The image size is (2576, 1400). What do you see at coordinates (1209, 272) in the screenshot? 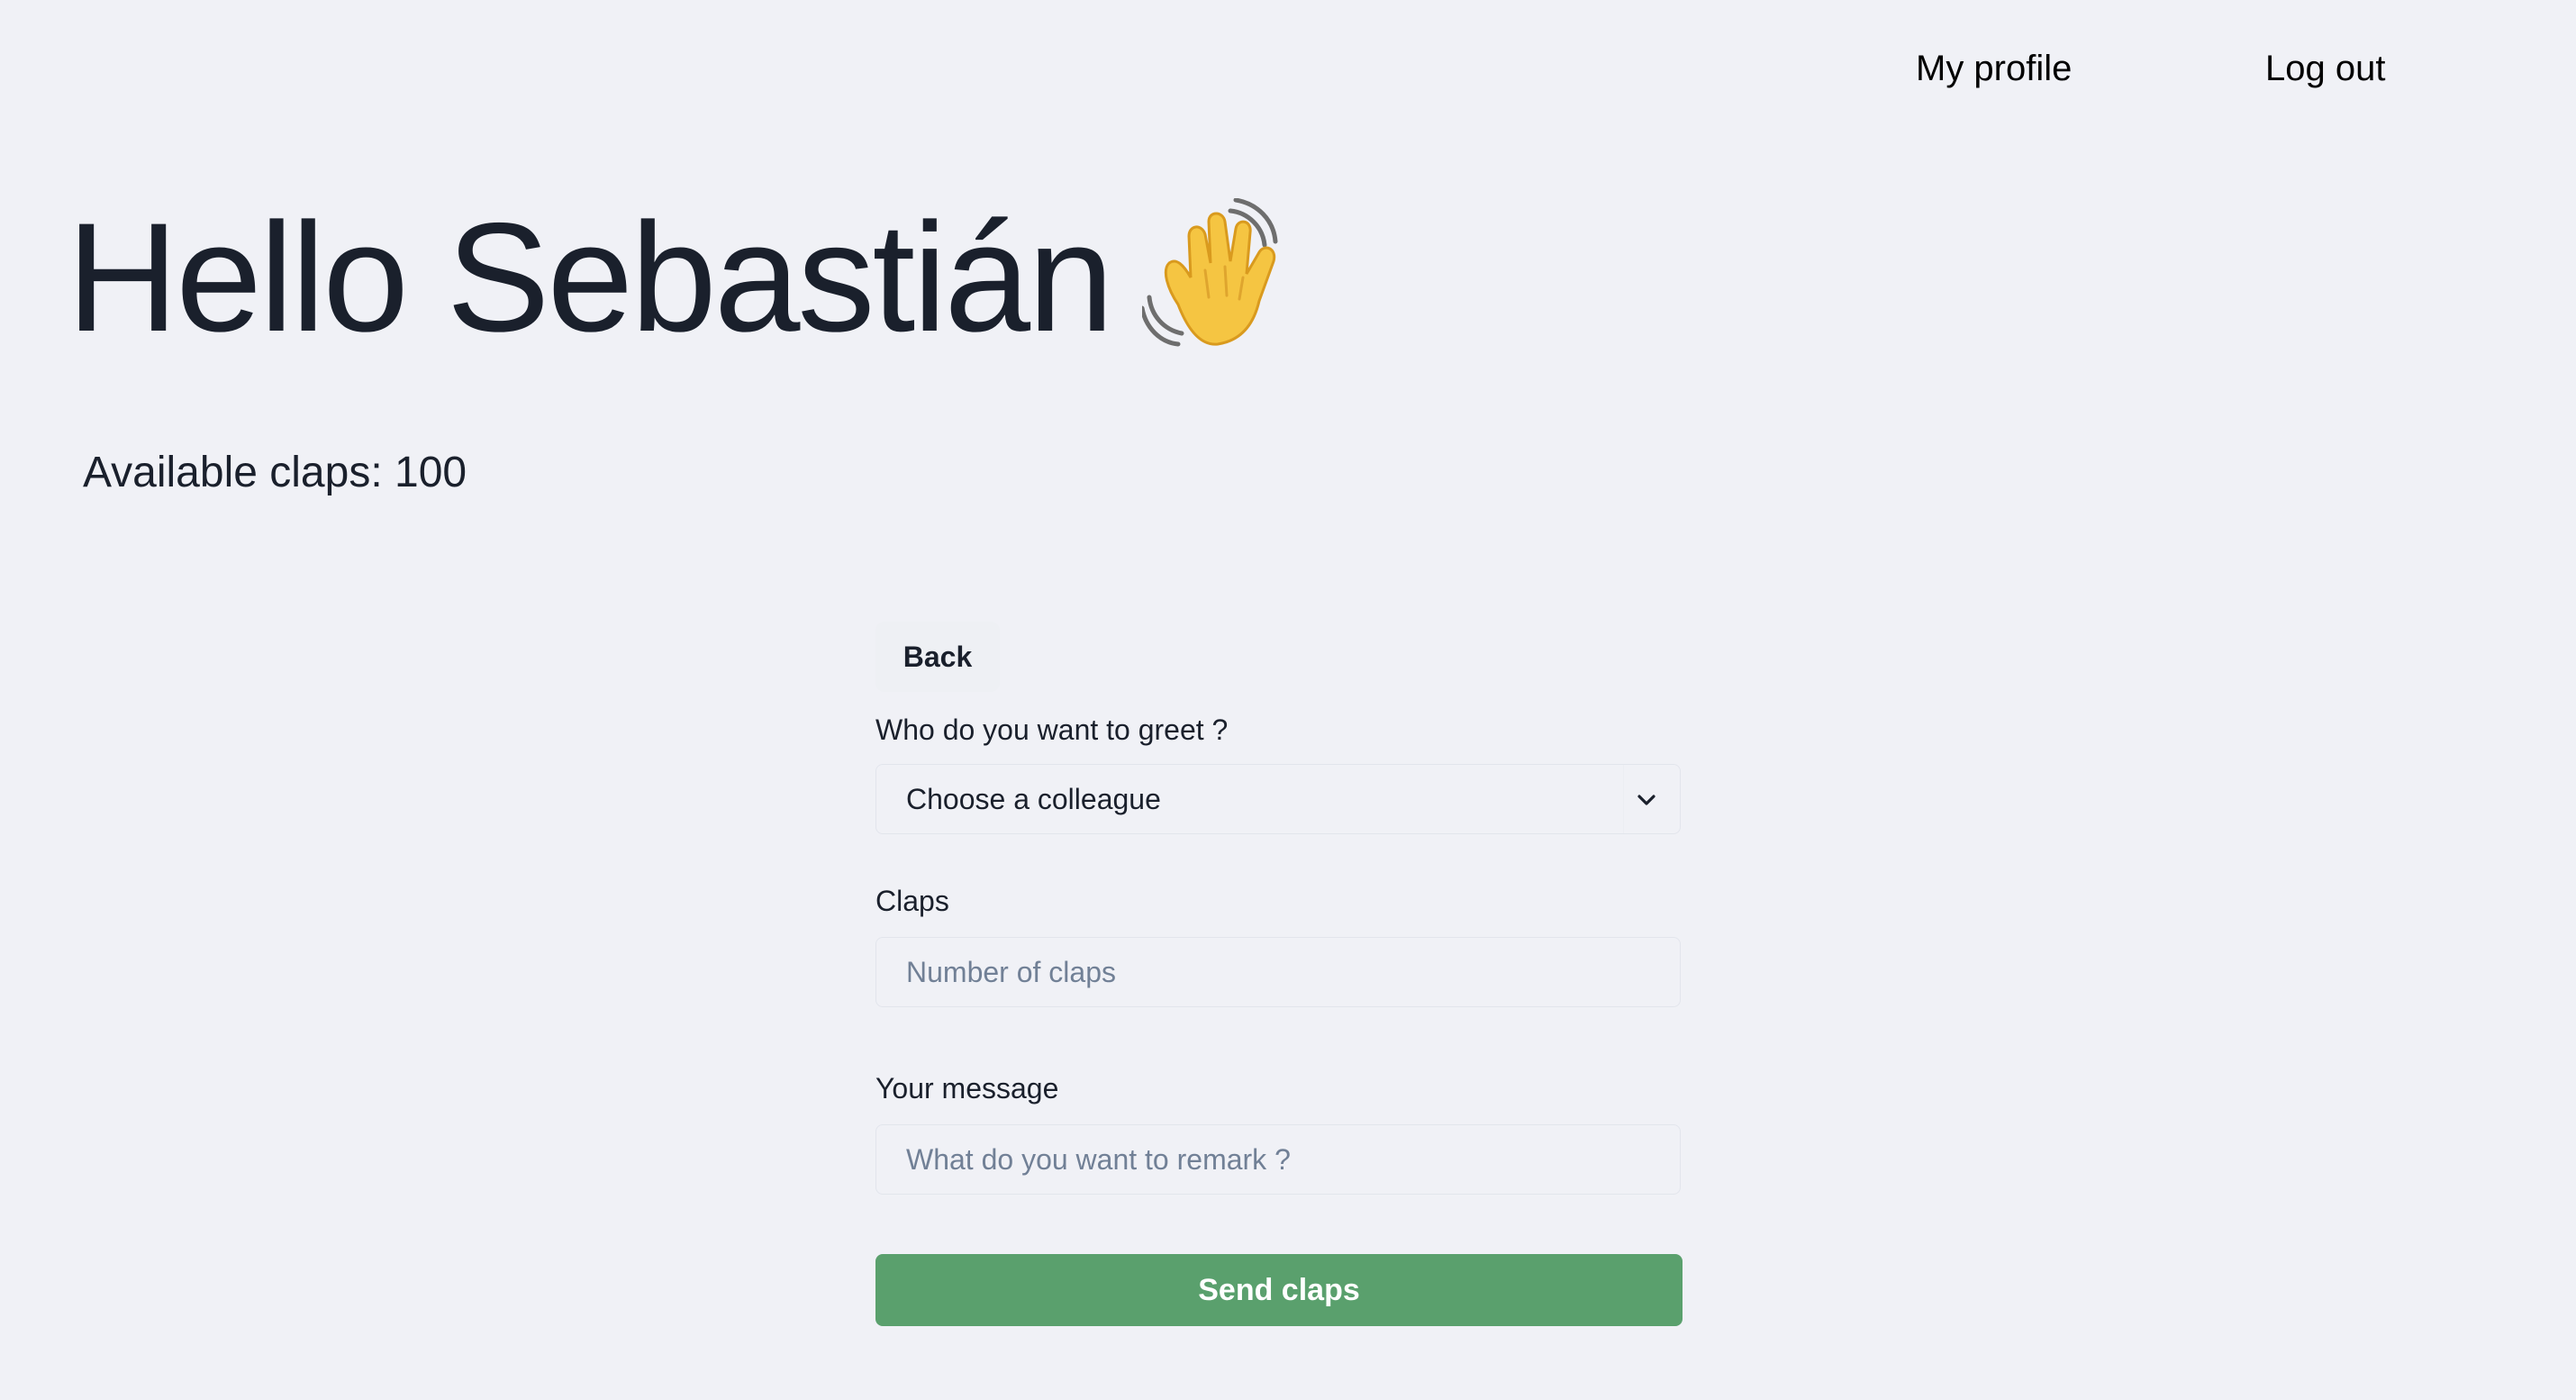
I see `waving-hand-icon` at bounding box center [1209, 272].